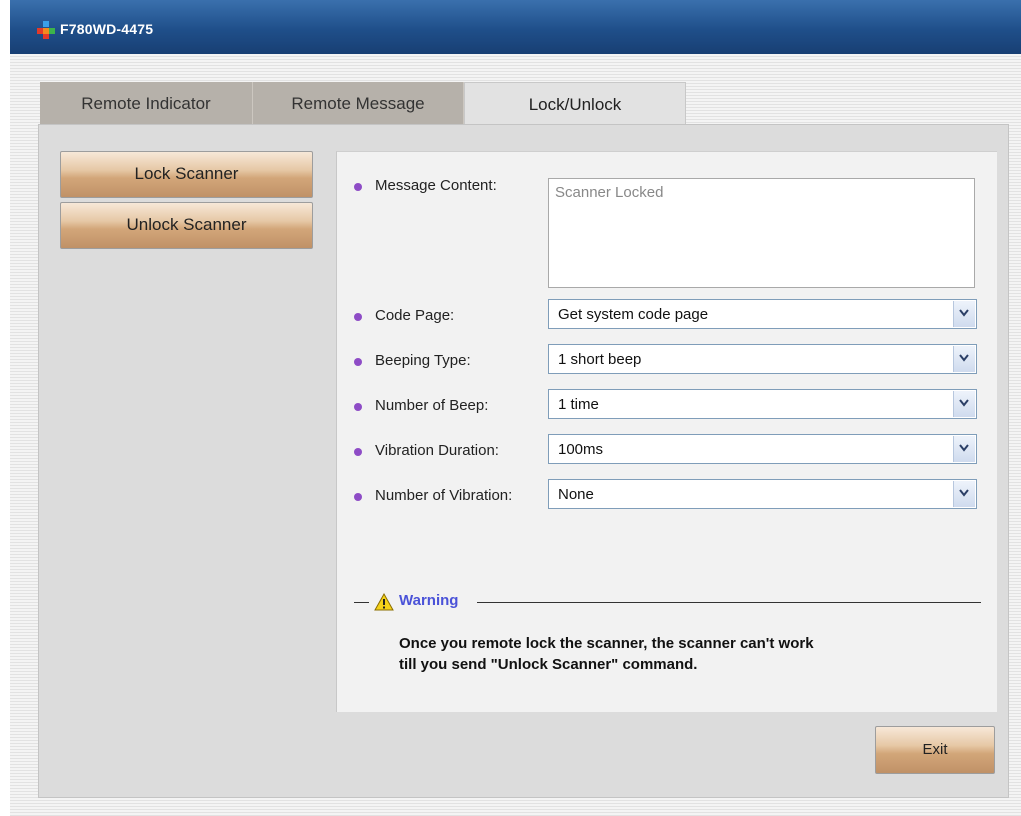 The height and width of the screenshot is (816, 1021). Describe the element at coordinates (423, 360) in the screenshot. I see `beeping-type-label: Beeping Type:` at that location.